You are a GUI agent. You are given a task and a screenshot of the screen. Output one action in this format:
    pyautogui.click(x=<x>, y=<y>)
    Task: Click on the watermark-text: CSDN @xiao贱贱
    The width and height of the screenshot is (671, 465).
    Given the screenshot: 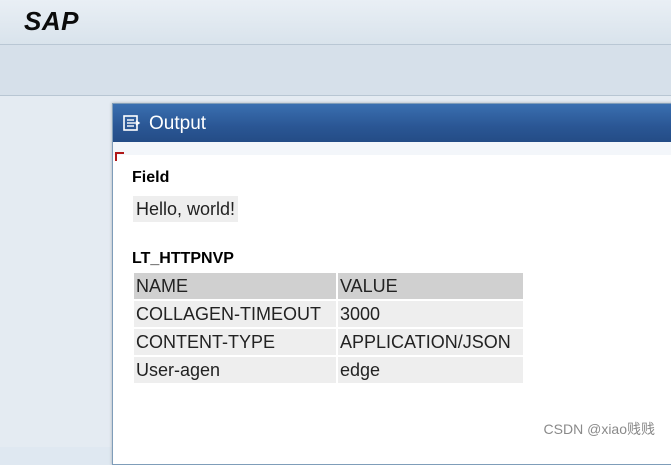 What is the action you would take?
    pyautogui.click(x=599, y=429)
    